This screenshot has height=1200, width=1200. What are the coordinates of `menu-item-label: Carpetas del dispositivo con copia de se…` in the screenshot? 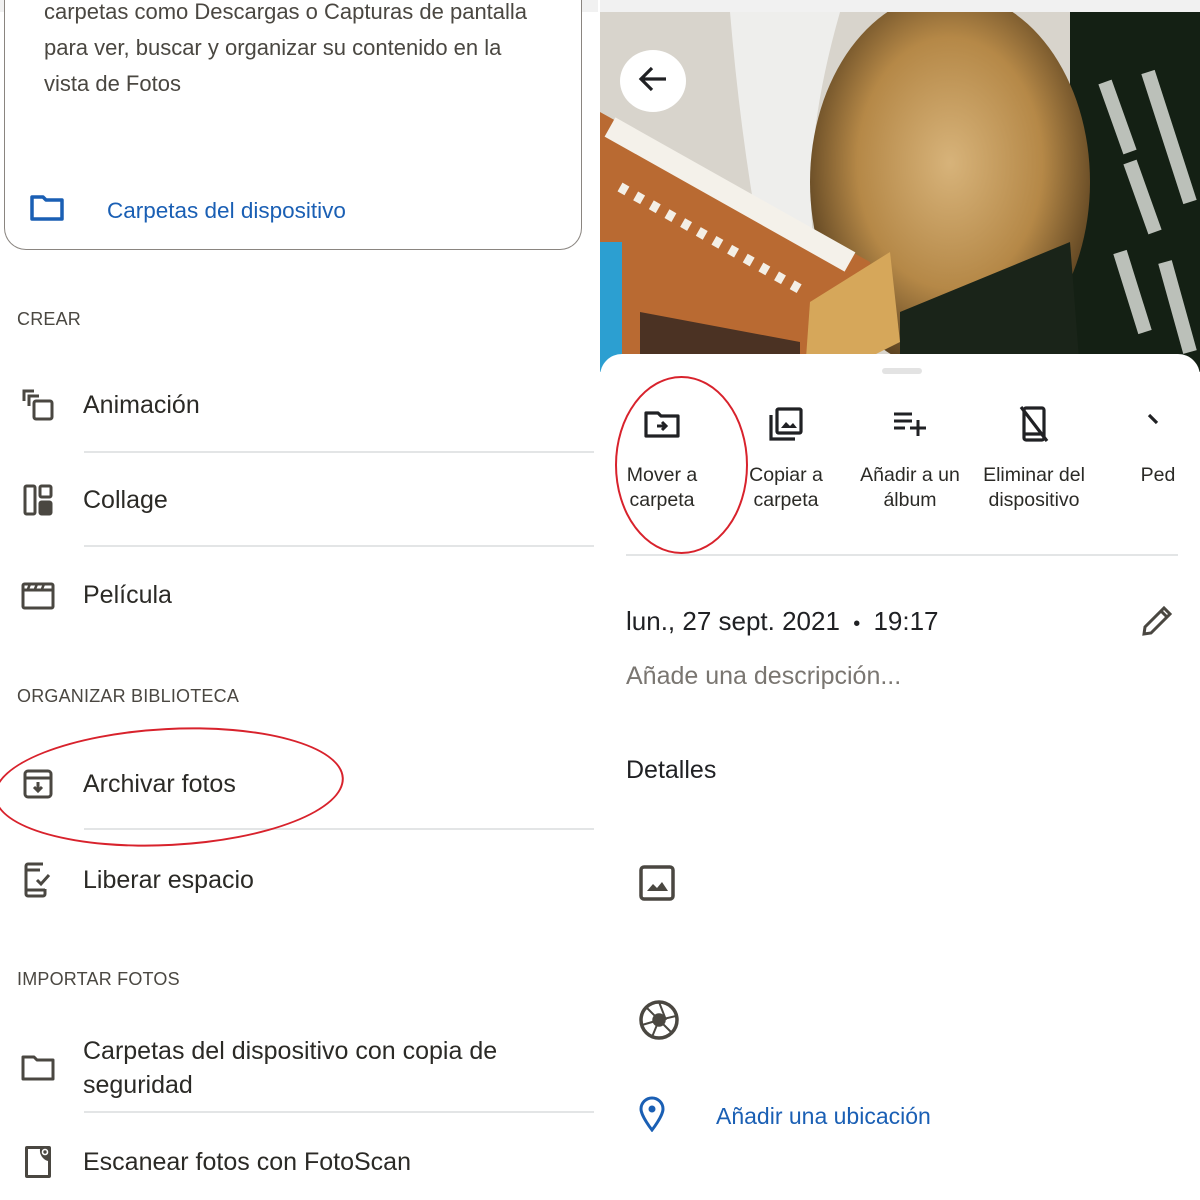 It's located at (290, 1068).